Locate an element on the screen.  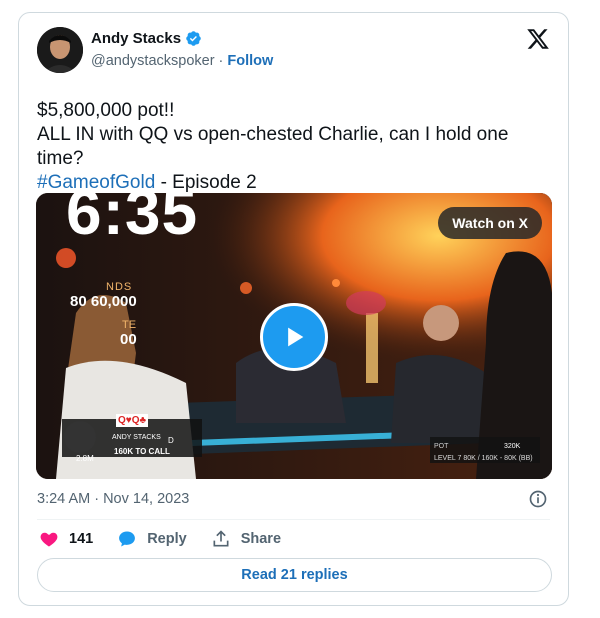
video-player-chips: 2.8M is located at coordinates (85, 458).